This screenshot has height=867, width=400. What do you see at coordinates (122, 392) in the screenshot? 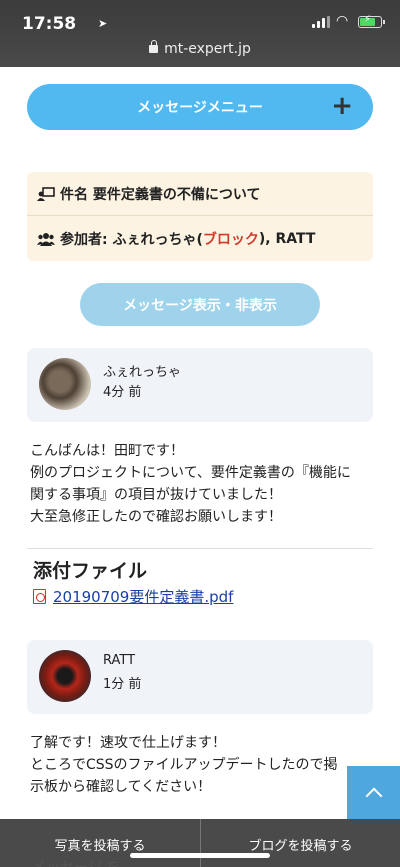
I see `message-time: 4分 前` at bounding box center [122, 392].